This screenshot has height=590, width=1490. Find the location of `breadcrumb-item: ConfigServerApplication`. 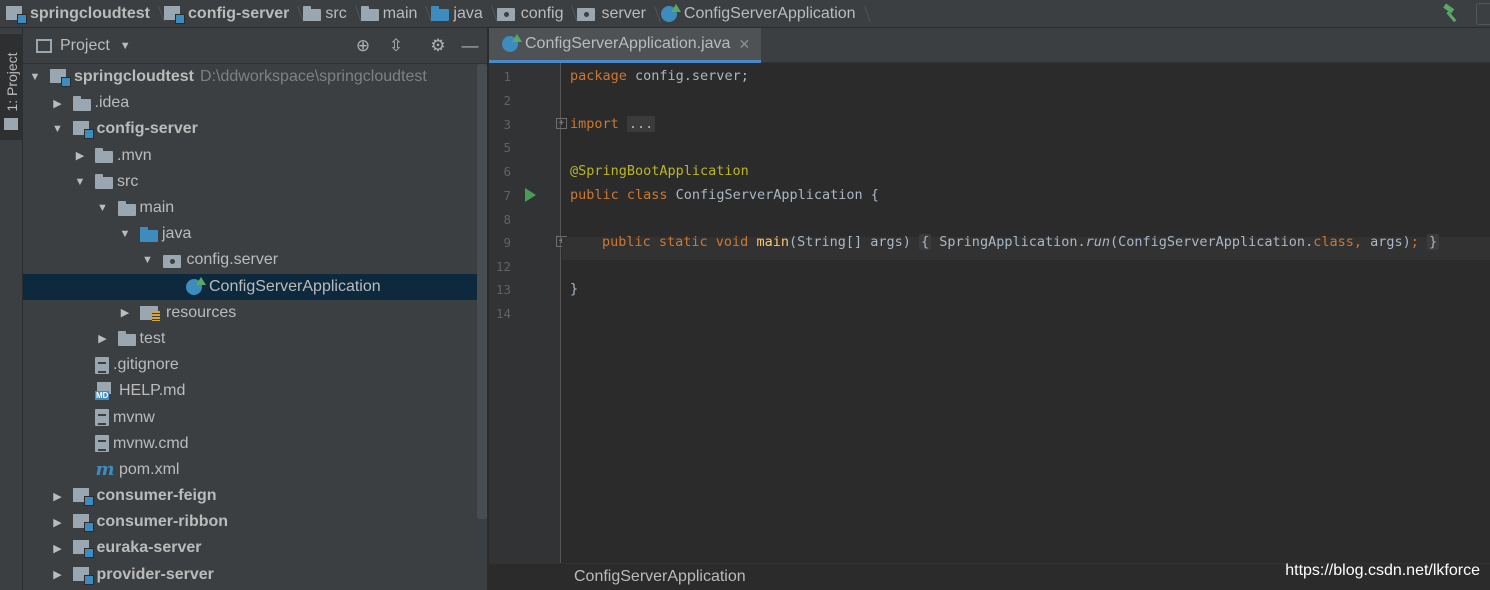

breadcrumb-item: ConfigServerApplication is located at coordinates (763, 14).